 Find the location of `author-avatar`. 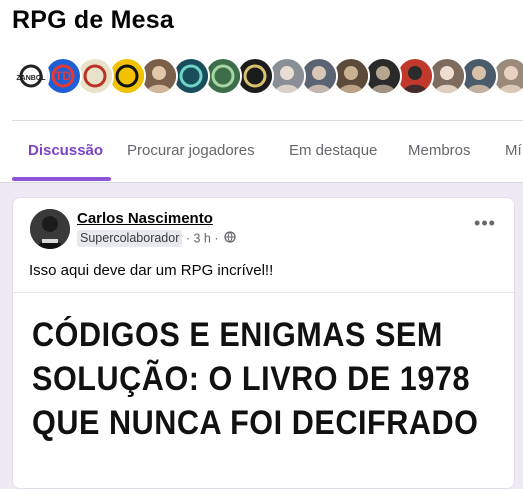

author-avatar is located at coordinates (50, 229).